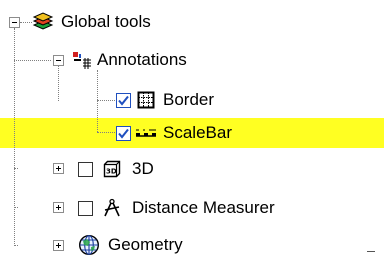 This screenshot has width=384, height=260. What do you see at coordinates (81, 60) in the screenshot?
I see `annotation-group-icon` at bounding box center [81, 60].